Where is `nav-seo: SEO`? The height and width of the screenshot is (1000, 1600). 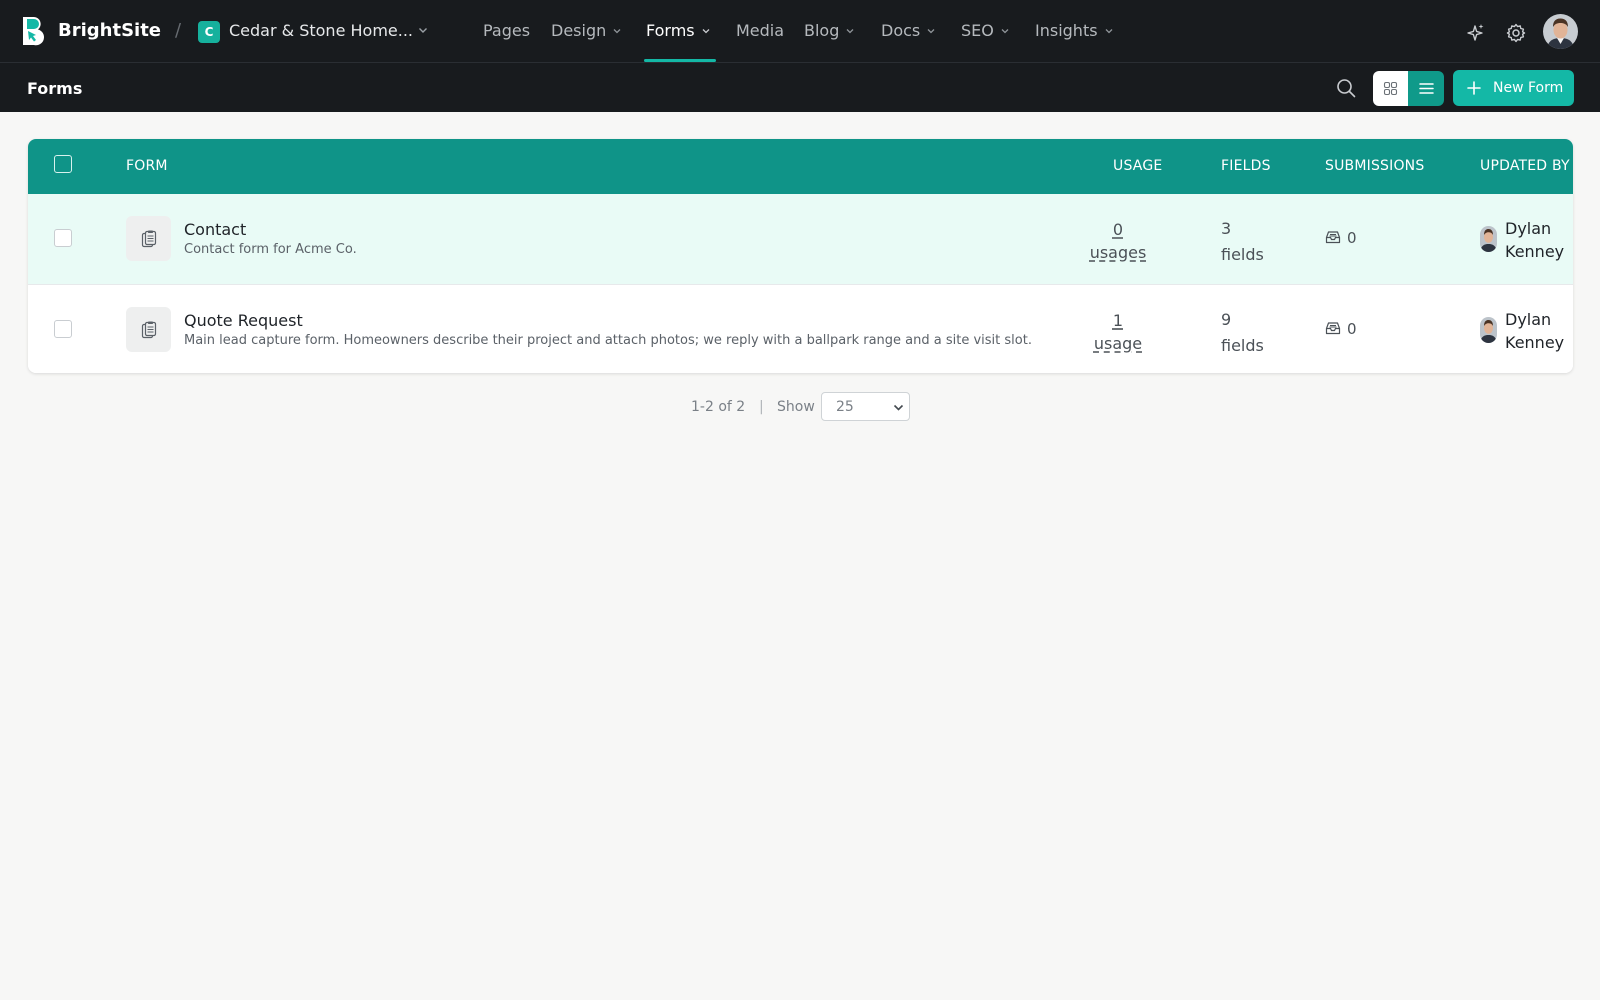 nav-seo: SEO is located at coordinates (985, 31).